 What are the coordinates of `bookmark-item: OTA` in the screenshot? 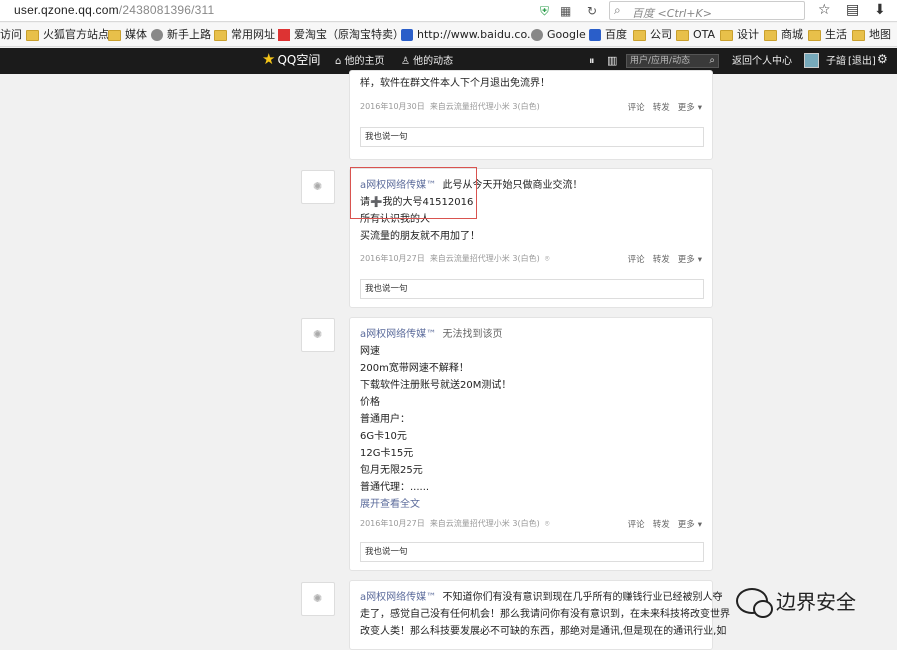 It's located at (695, 35).